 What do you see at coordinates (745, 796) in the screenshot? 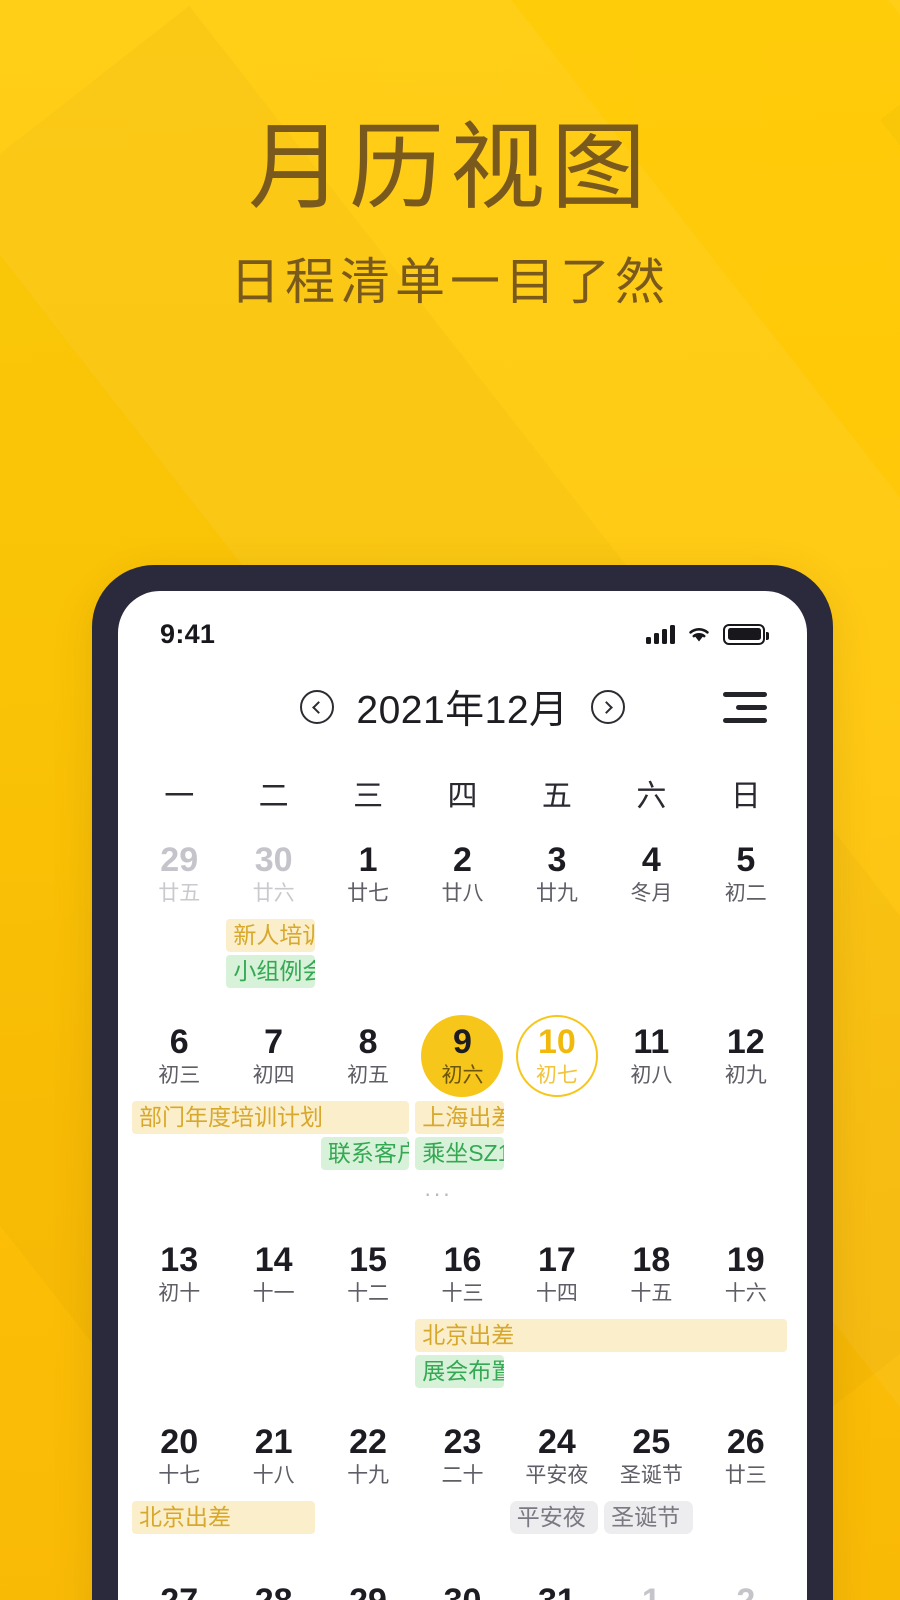
I see `weekday-label-6: 日` at bounding box center [745, 796].